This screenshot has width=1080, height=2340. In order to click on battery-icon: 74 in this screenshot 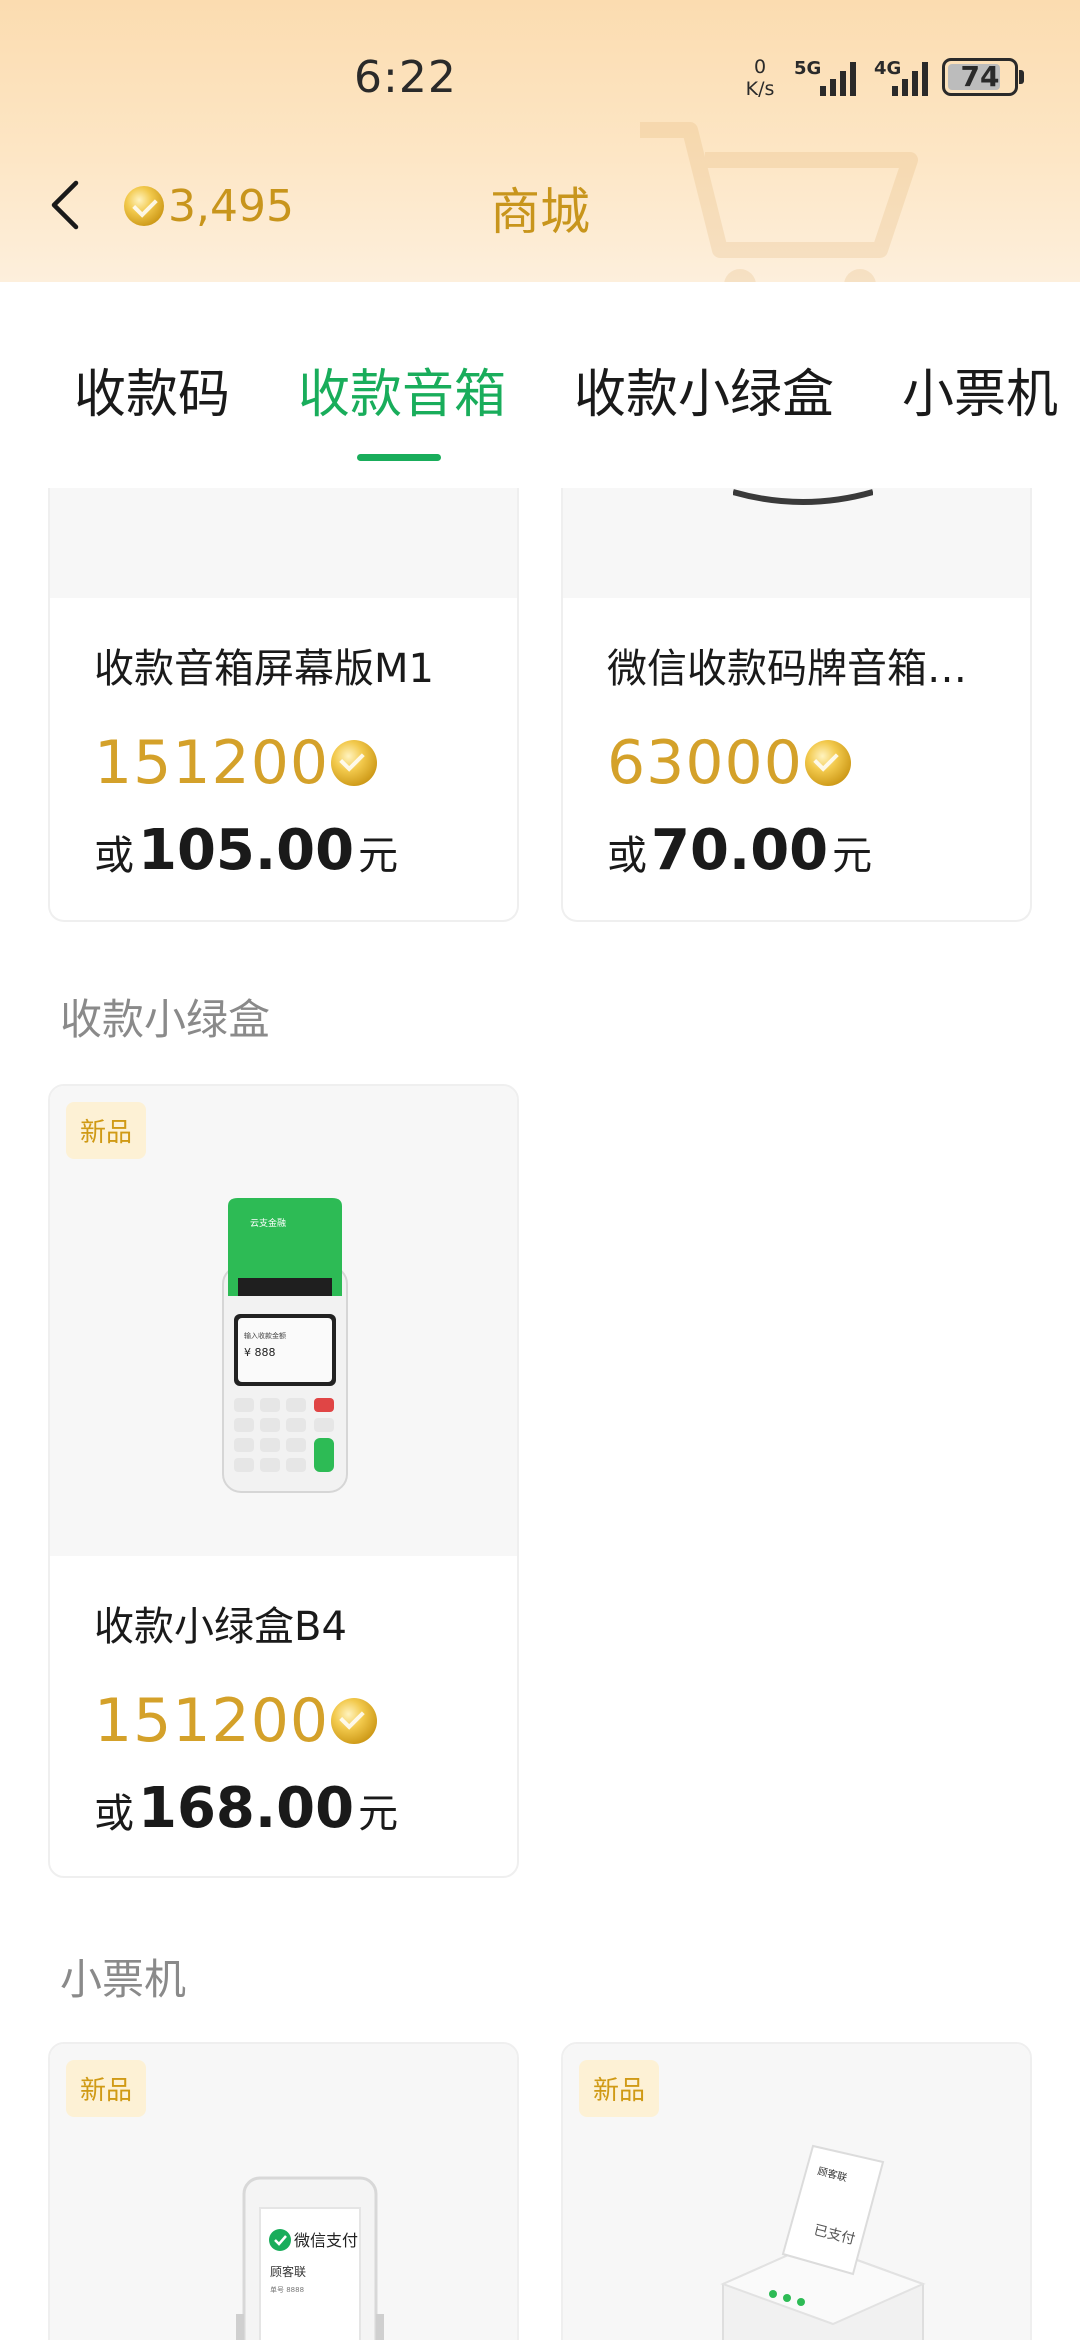, I will do `click(980, 77)`.